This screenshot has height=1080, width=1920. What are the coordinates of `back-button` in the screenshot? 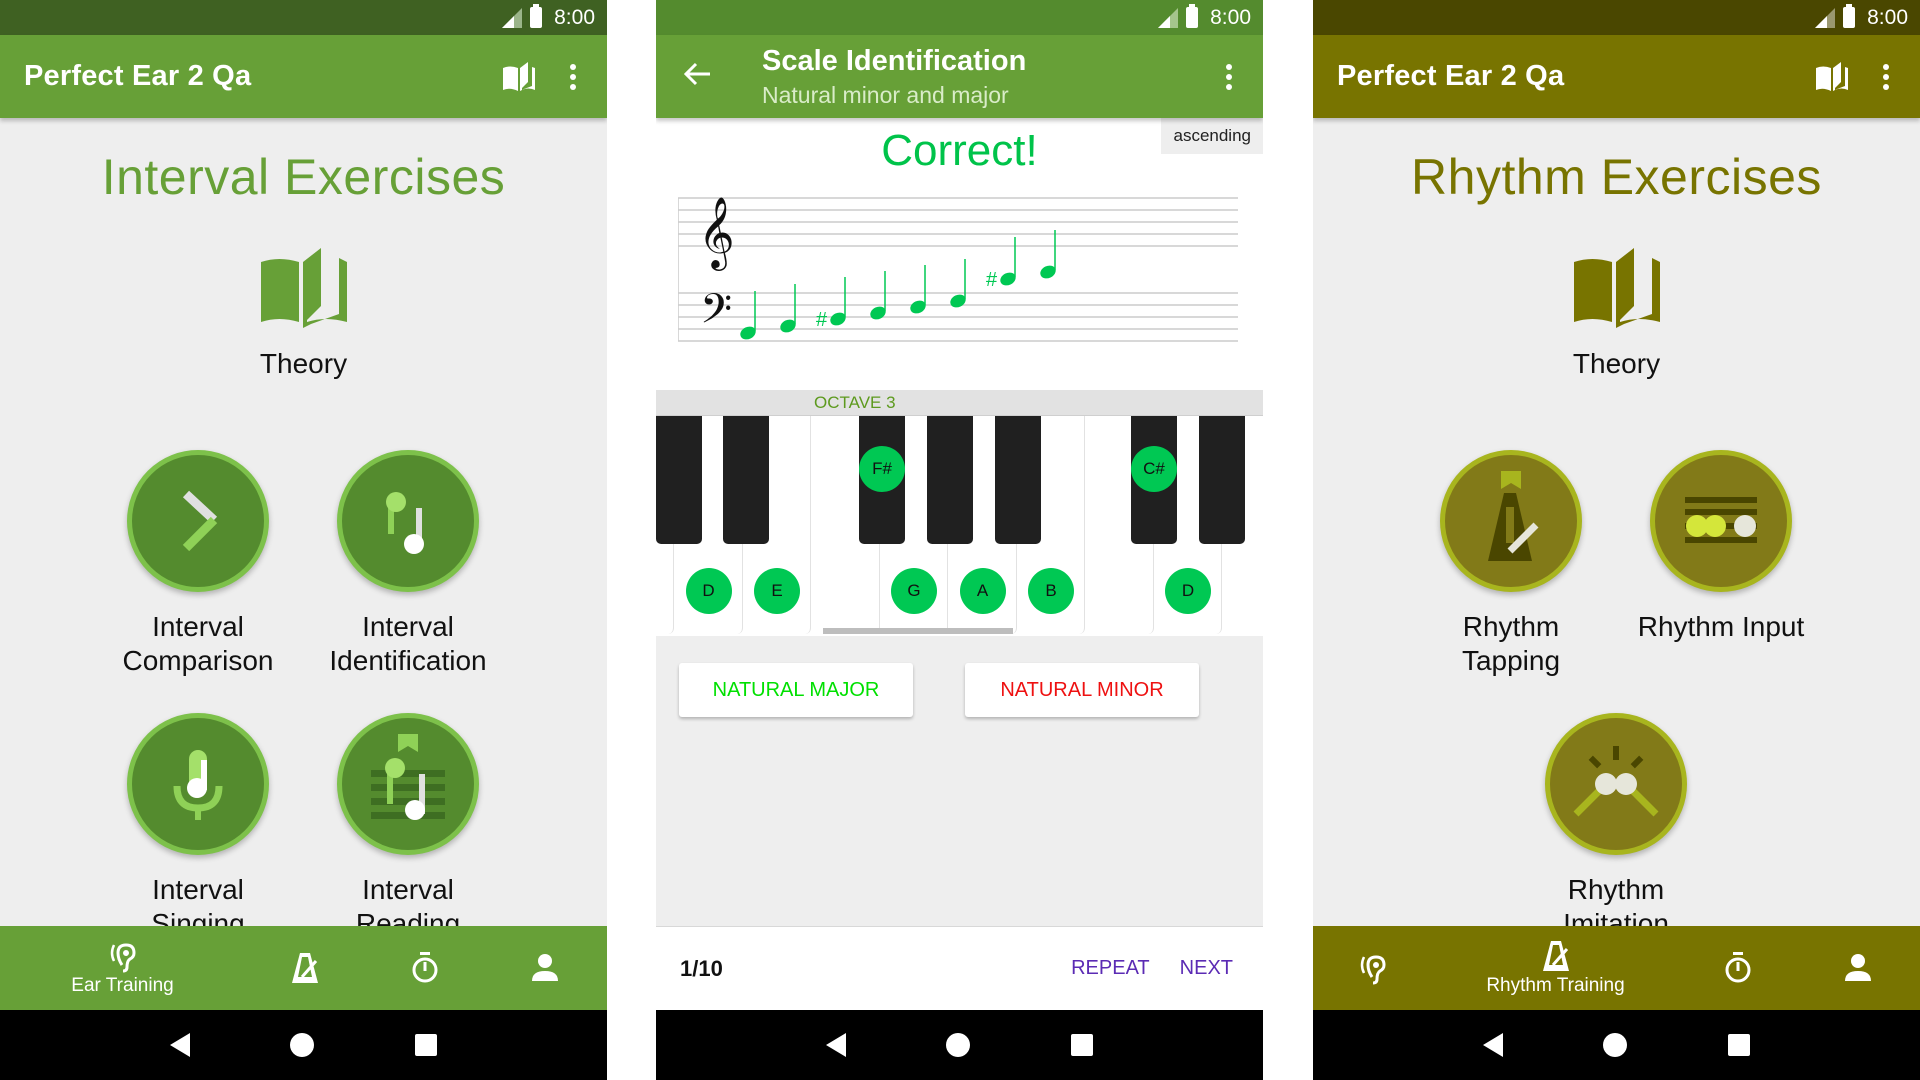 It's located at (703, 76).